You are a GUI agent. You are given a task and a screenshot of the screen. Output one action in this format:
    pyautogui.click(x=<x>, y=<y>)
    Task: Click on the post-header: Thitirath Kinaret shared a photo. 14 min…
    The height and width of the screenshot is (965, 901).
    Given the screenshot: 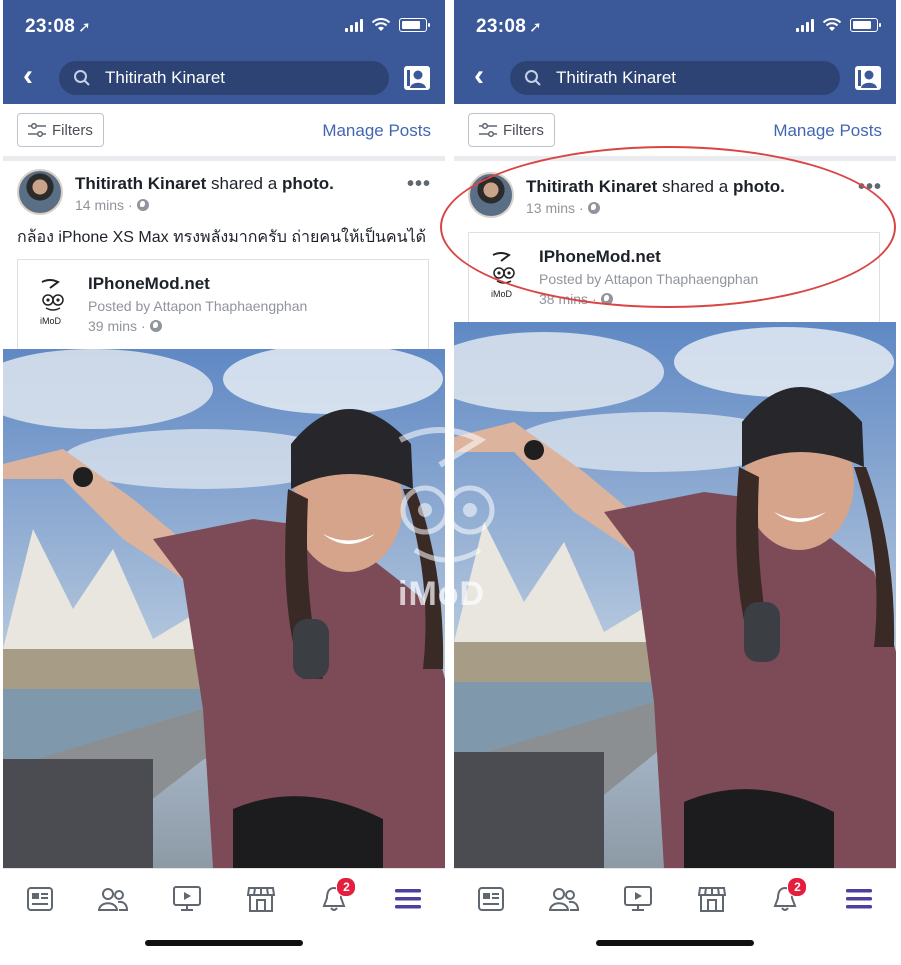 What is the action you would take?
    pyautogui.click(x=224, y=191)
    